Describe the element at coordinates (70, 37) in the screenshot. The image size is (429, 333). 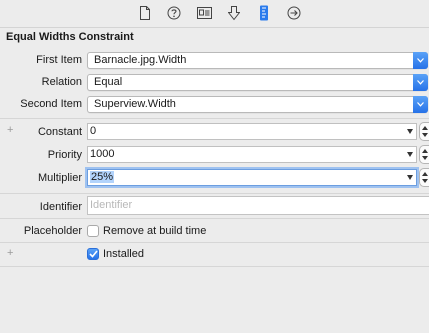
I see `section-title: Equal Widths Constraint` at that location.